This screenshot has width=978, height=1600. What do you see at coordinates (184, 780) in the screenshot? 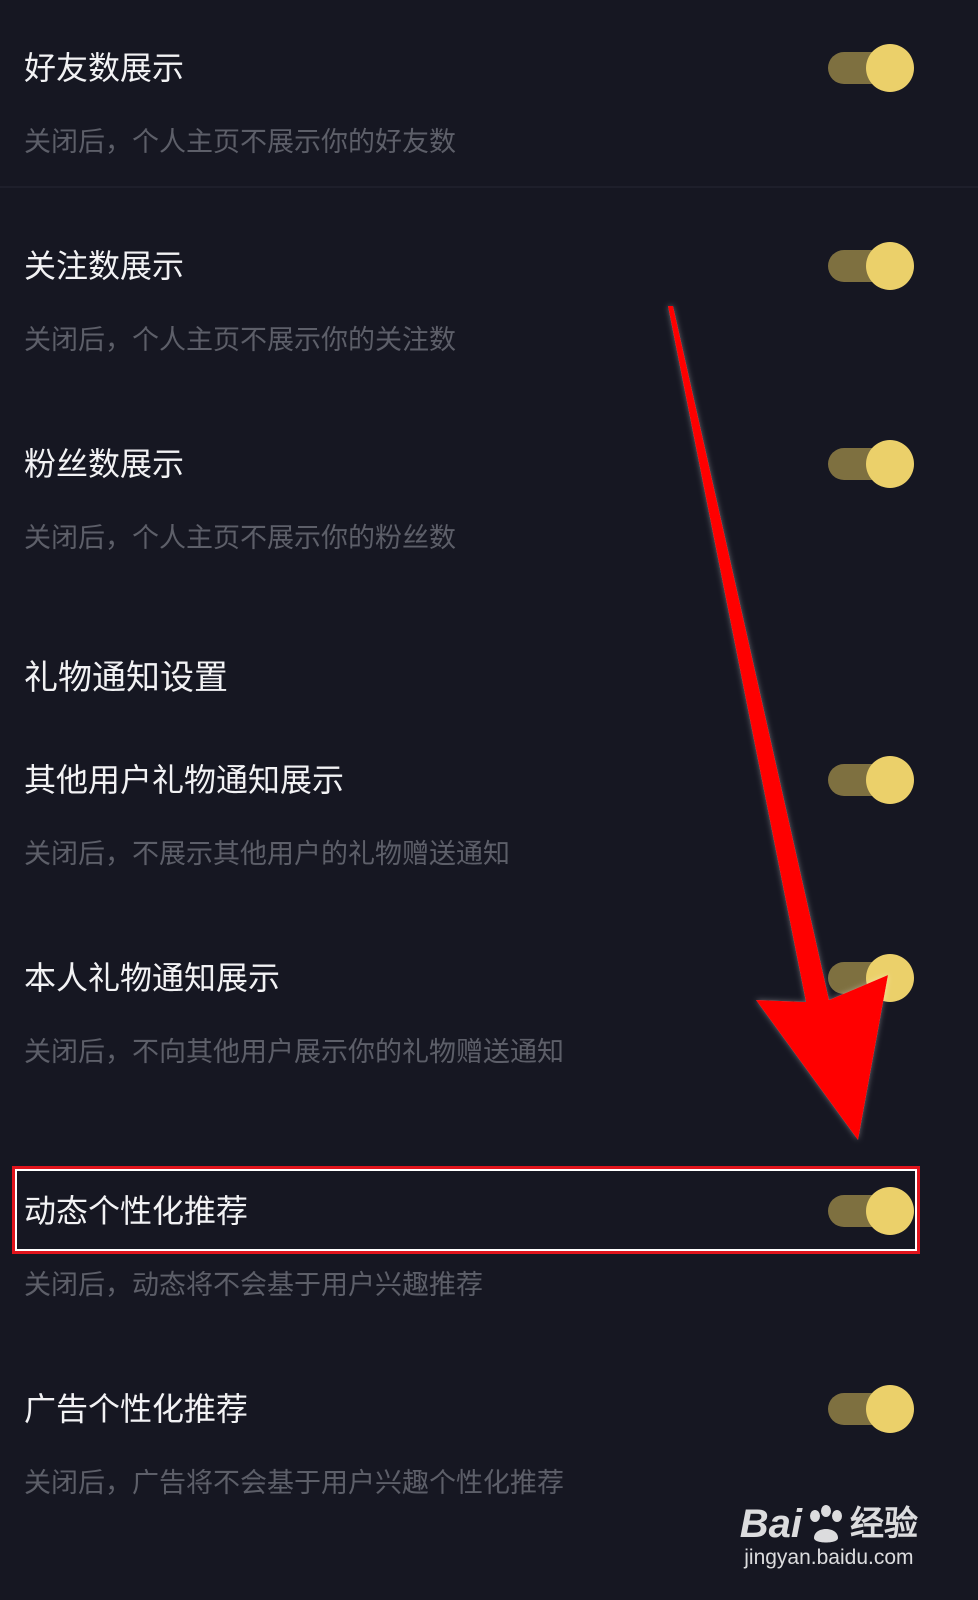
I see `other-gift-notification-title: 其他用户礼物通知展示` at bounding box center [184, 780].